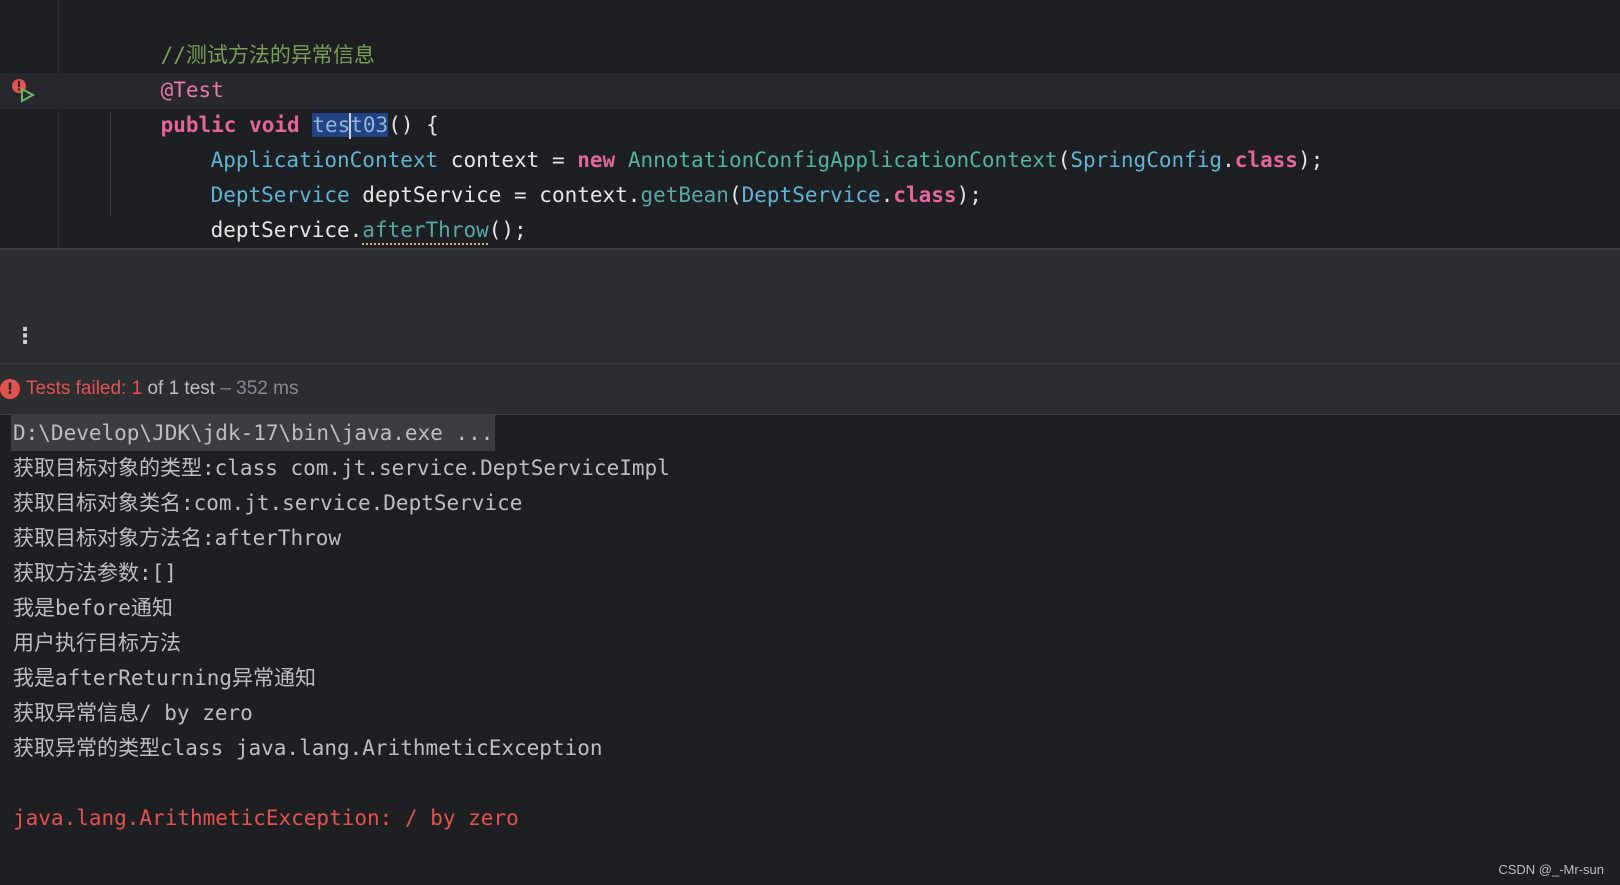 The width and height of the screenshot is (1620, 885). Describe the element at coordinates (1146, 160) in the screenshot. I see `class-springconfig: SpringConfig` at that location.